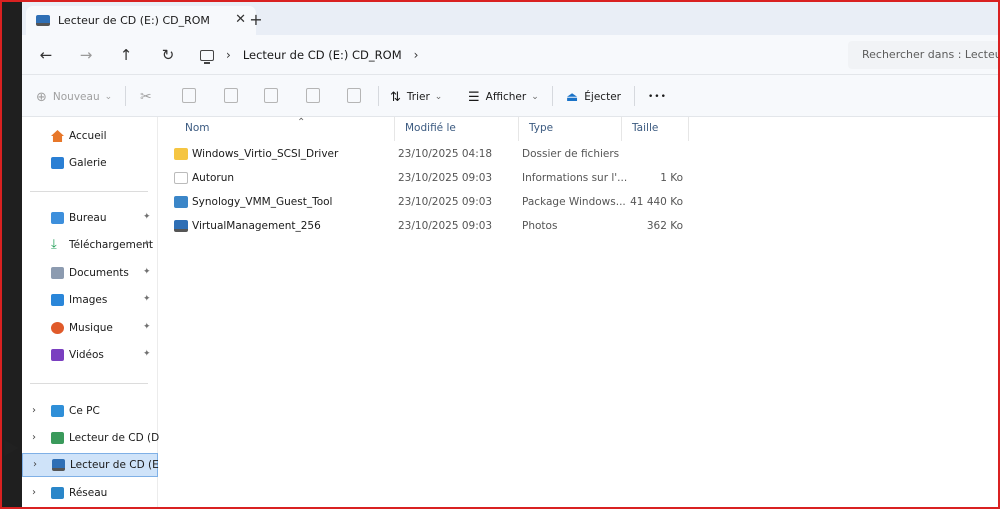 This screenshot has height=509, width=1000. I want to click on file-type: Dossier de fichiers, so click(571, 154).